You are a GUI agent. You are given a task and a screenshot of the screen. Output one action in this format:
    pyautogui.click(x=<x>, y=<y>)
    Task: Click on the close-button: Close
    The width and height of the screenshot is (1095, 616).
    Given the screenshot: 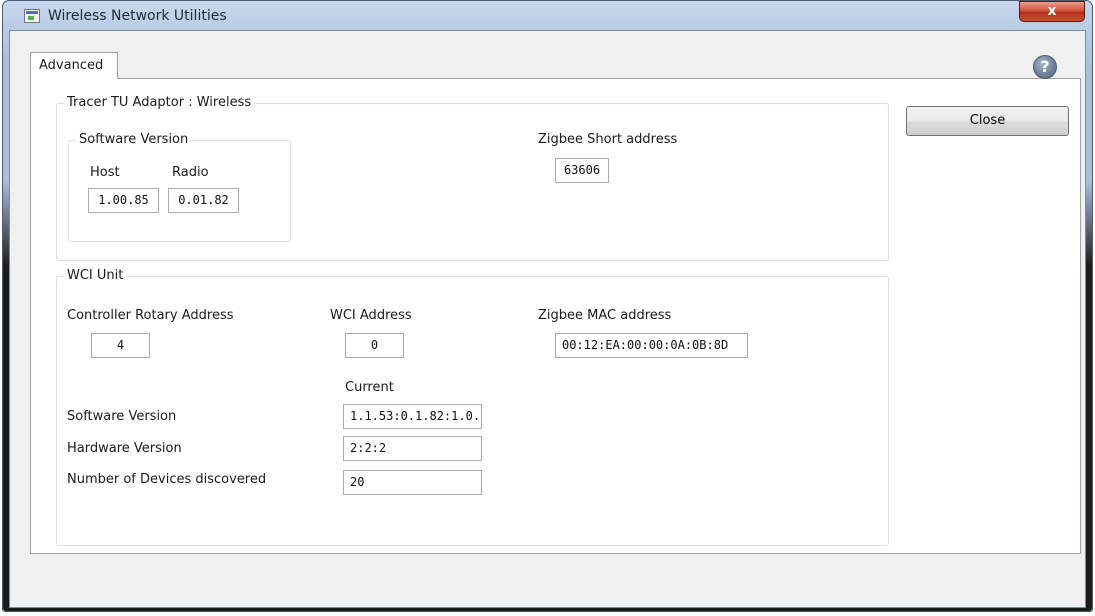 What is the action you would take?
    pyautogui.click(x=987, y=121)
    